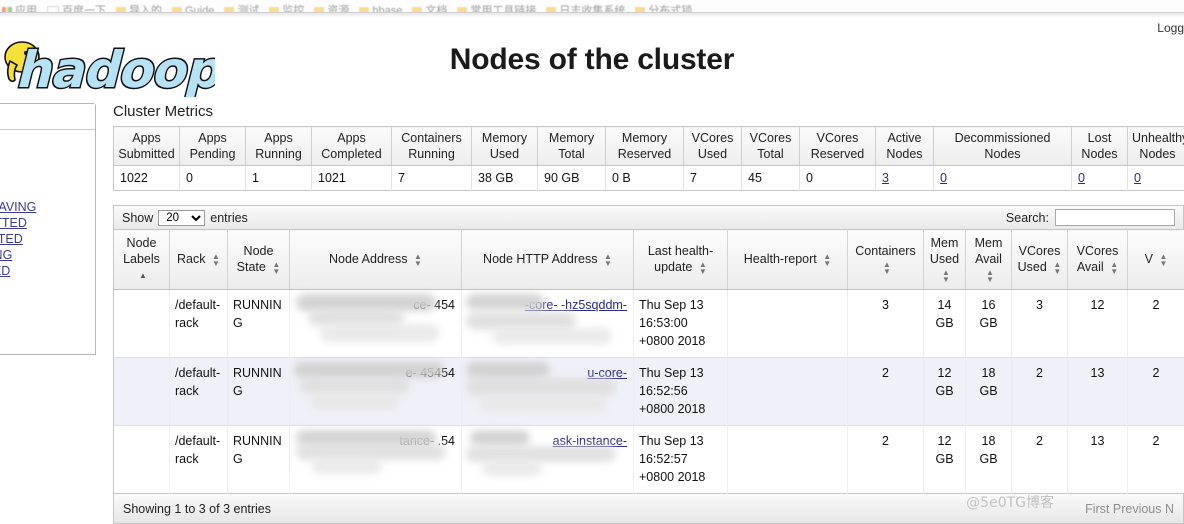 The height and width of the screenshot is (524, 1184). I want to click on node-http-link: -core- -hz5sqddm-, so click(576, 305).